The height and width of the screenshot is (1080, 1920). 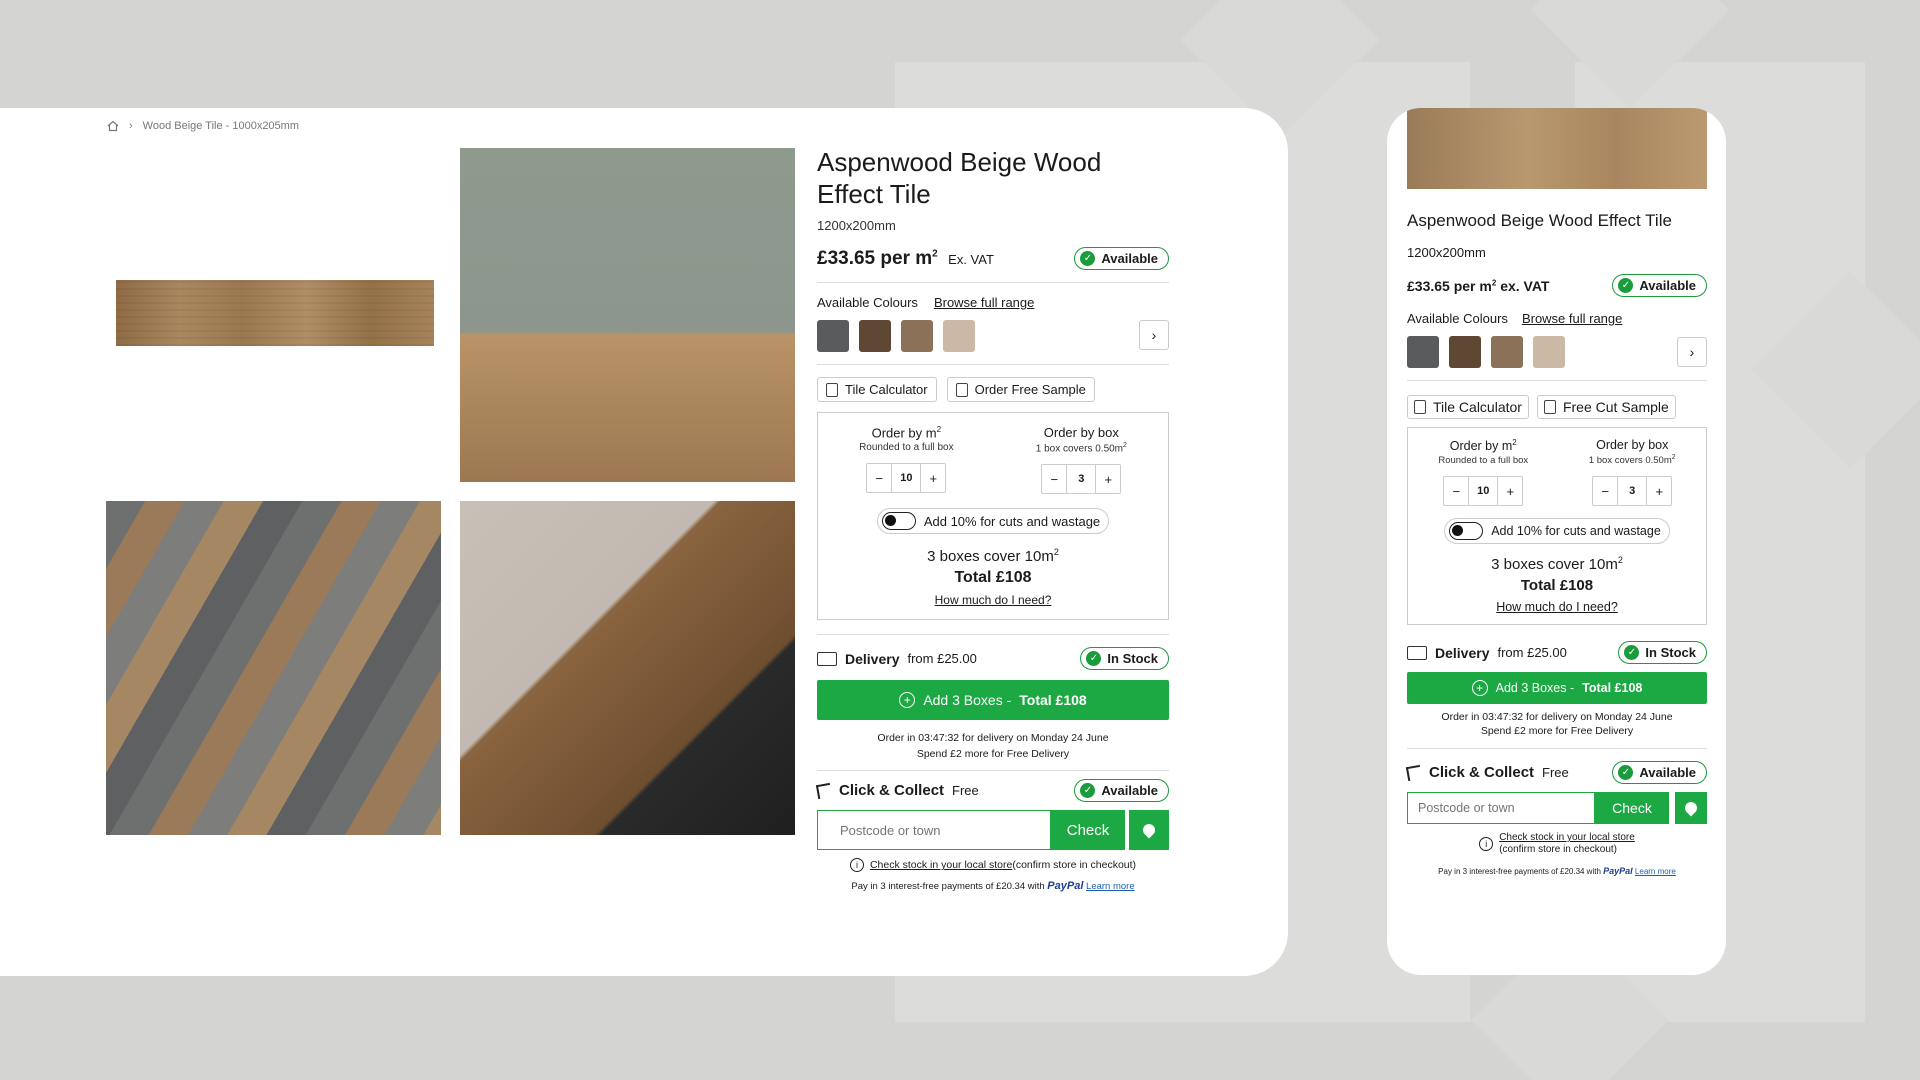 I want to click on location-pin-icon, so click(x=1691, y=808).